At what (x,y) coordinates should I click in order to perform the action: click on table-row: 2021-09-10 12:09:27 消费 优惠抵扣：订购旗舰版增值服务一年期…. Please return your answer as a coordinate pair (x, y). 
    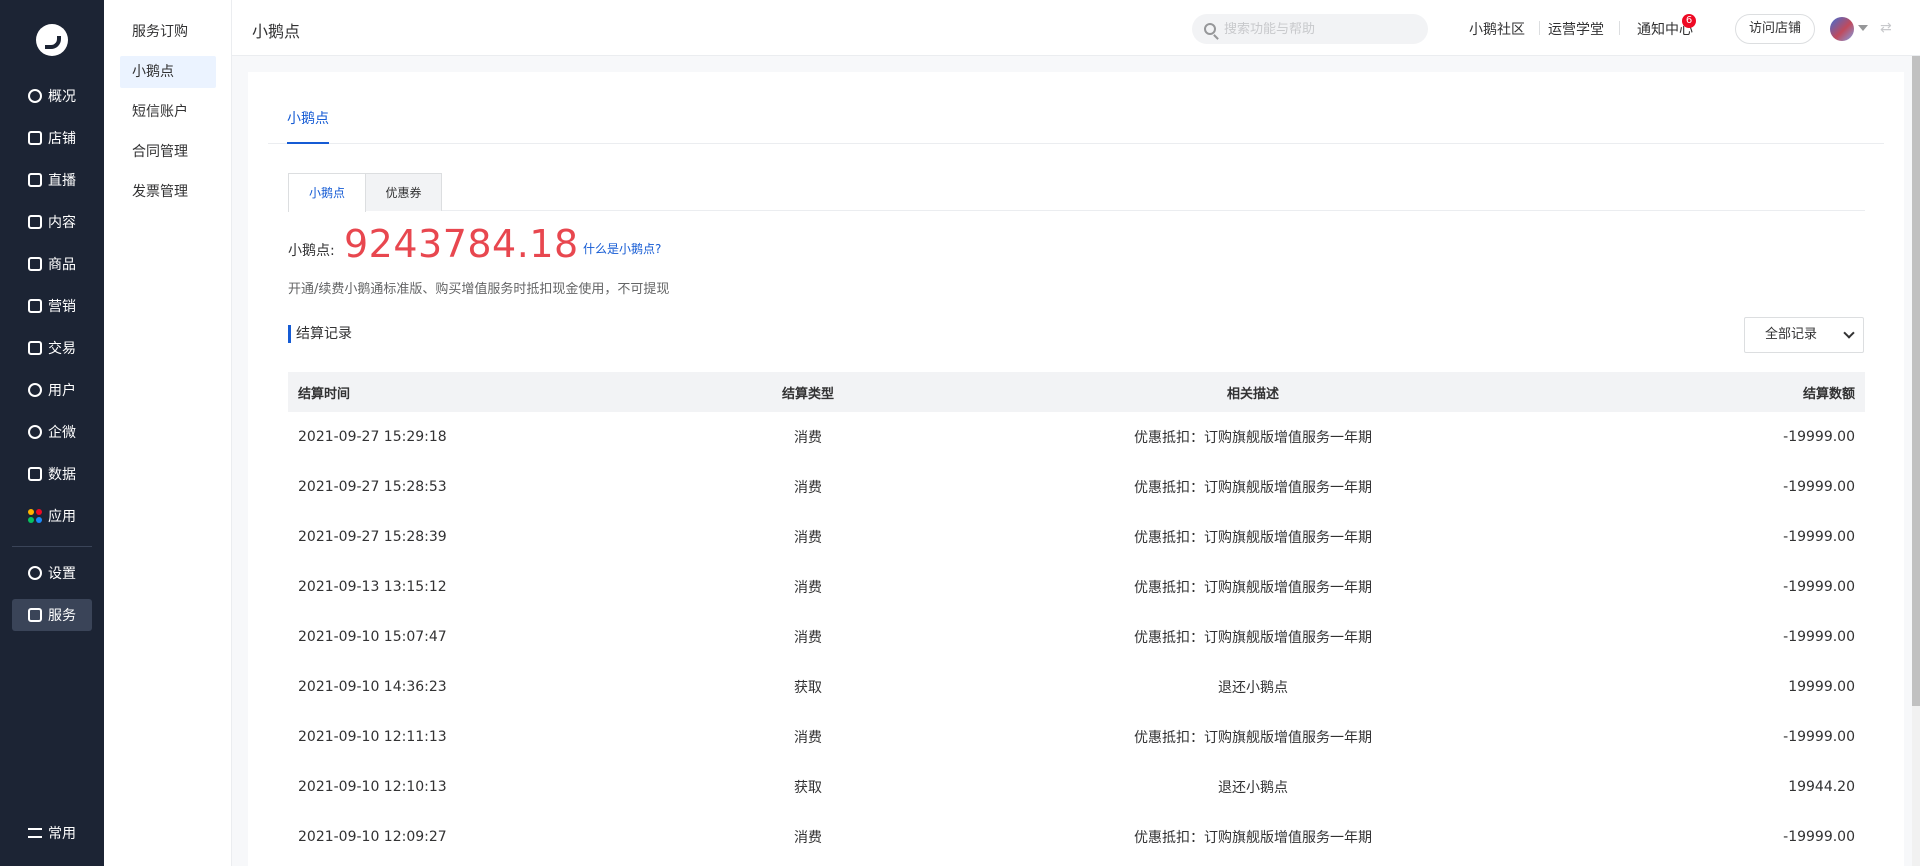
    Looking at the image, I should click on (1076, 837).